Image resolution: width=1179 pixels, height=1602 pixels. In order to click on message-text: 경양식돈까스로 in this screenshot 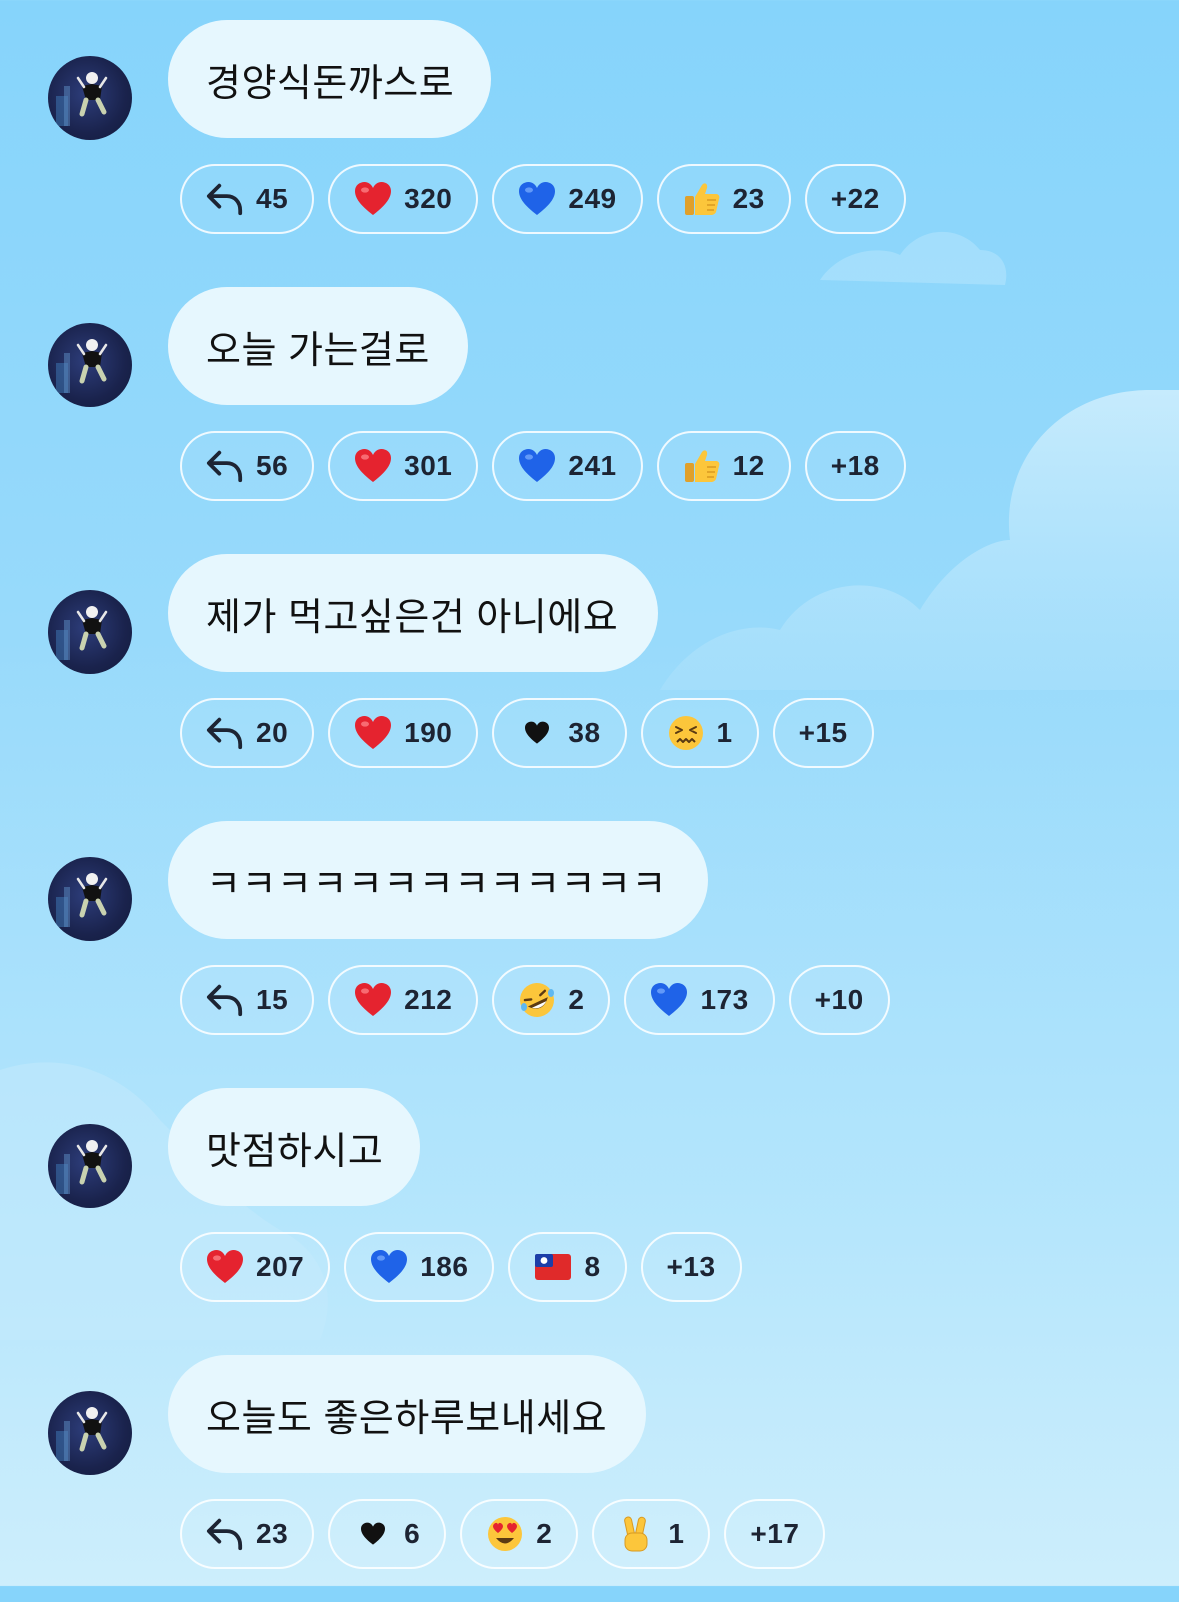, I will do `click(330, 83)`.